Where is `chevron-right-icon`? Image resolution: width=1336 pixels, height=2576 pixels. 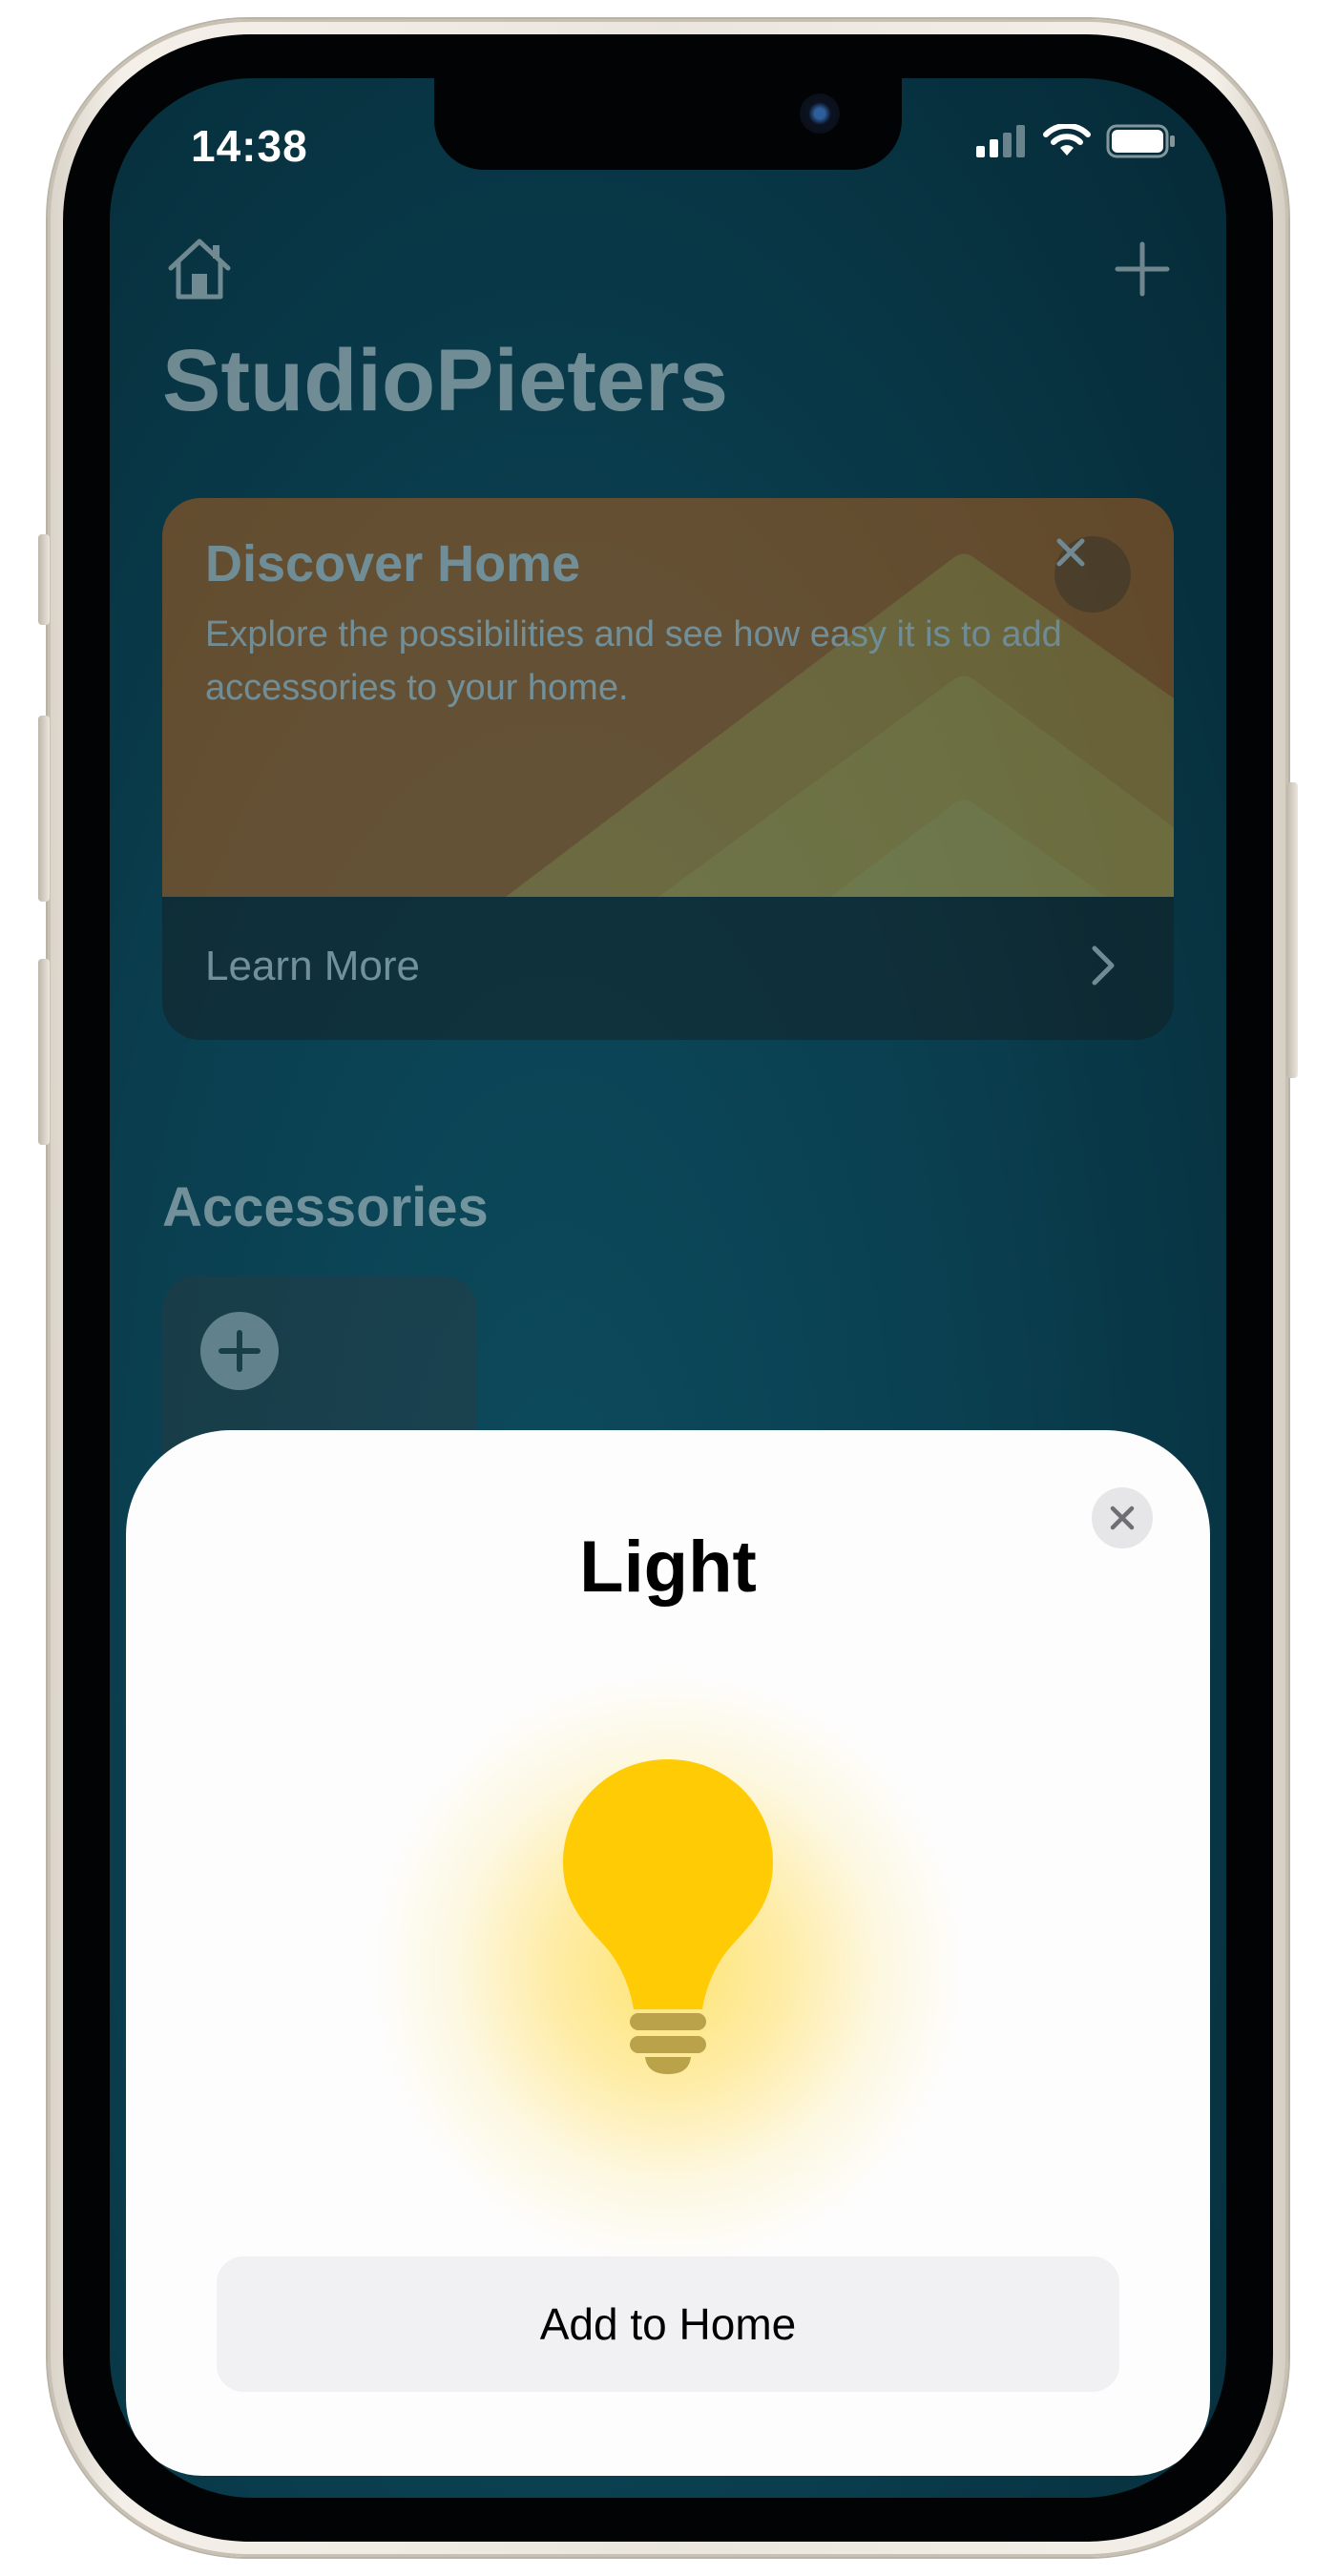 chevron-right-icon is located at coordinates (1103, 965).